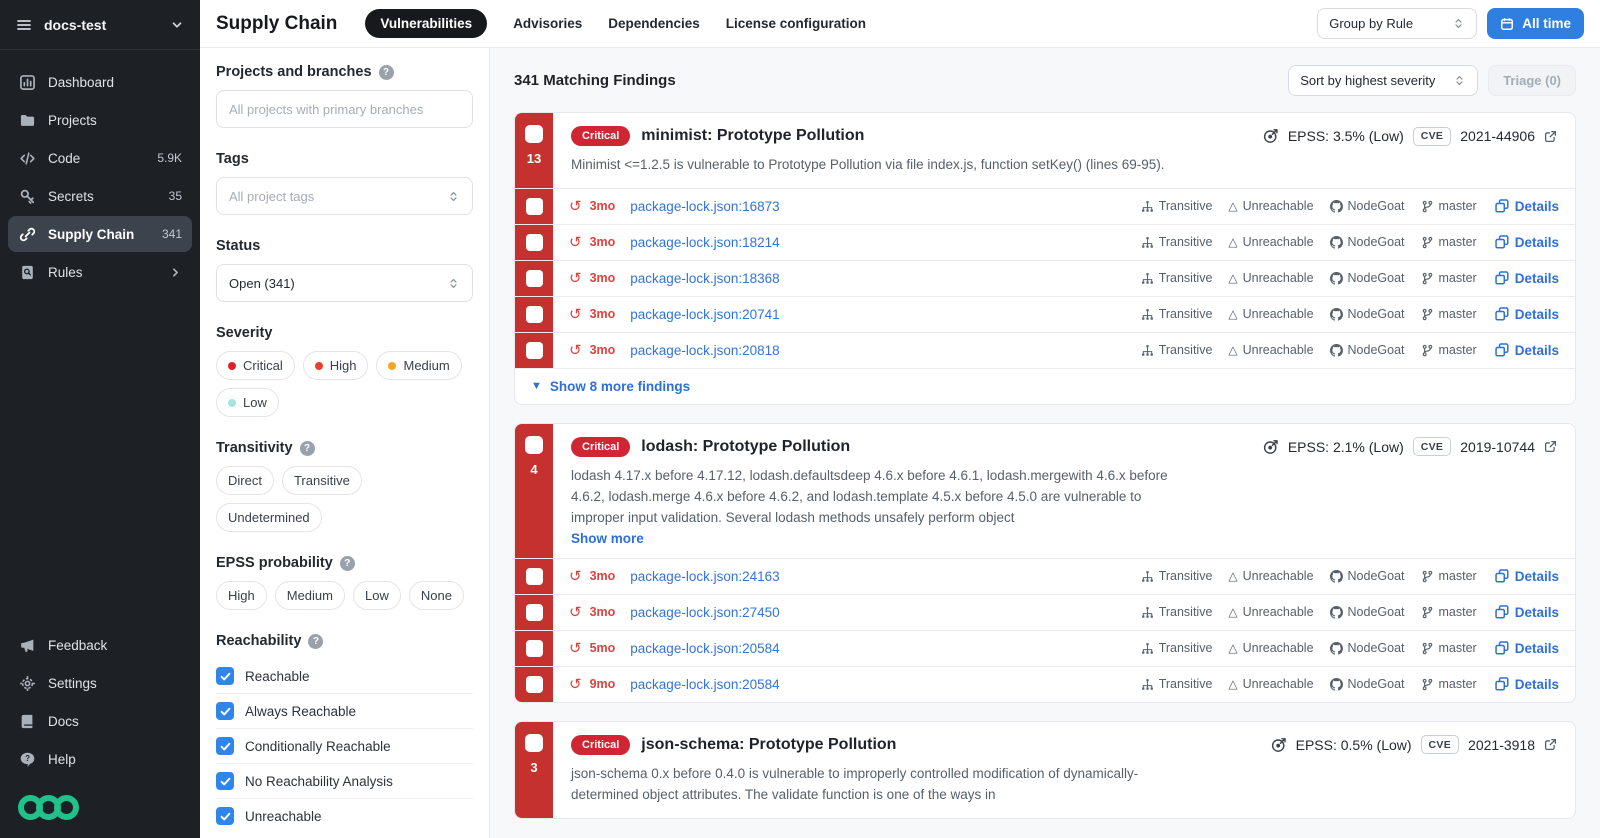 Image resolution: width=1600 pixels, height=838 pixels. Describe the element at coordinates (100, 234) in the screenshot. I see `sidebar-item-supply-chain: Supply Chain 341` at that location.